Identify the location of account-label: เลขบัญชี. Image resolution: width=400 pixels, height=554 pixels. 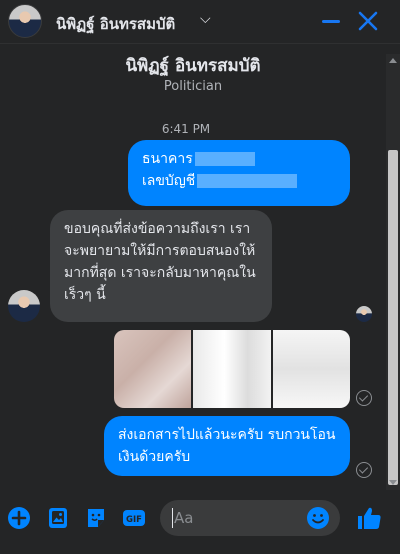
(169, 181).